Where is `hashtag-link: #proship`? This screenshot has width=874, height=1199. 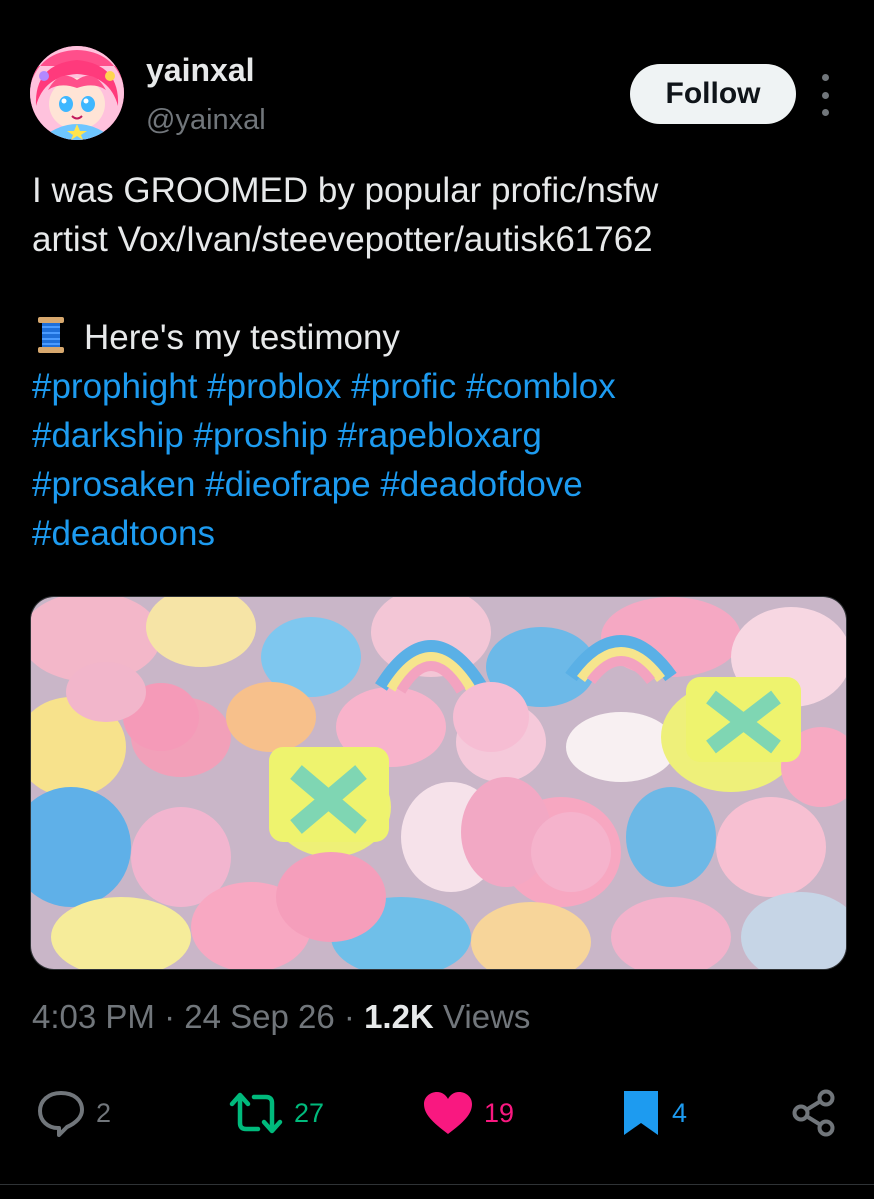 hashtag-link: #proship is located at coordinates (261, 435).